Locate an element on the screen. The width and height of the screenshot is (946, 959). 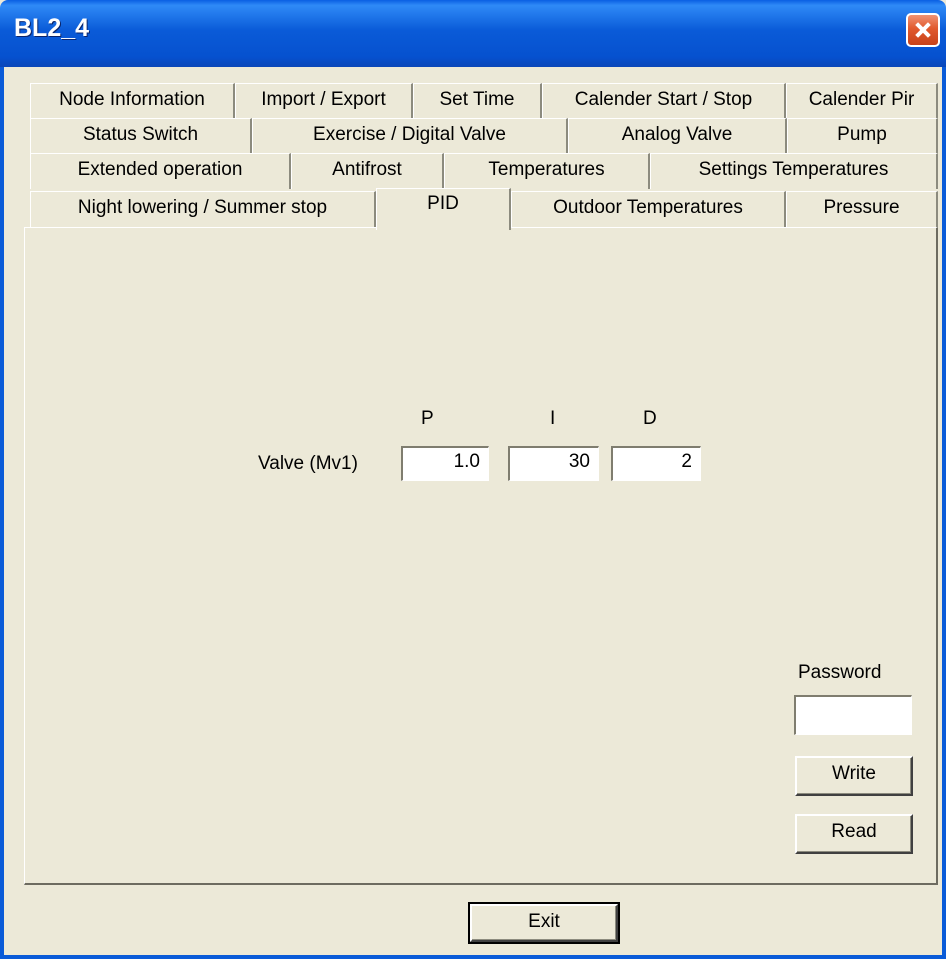
tab-exercise-digital-valve: Exercise / Digital Valve is located at coordinates (410, 136).